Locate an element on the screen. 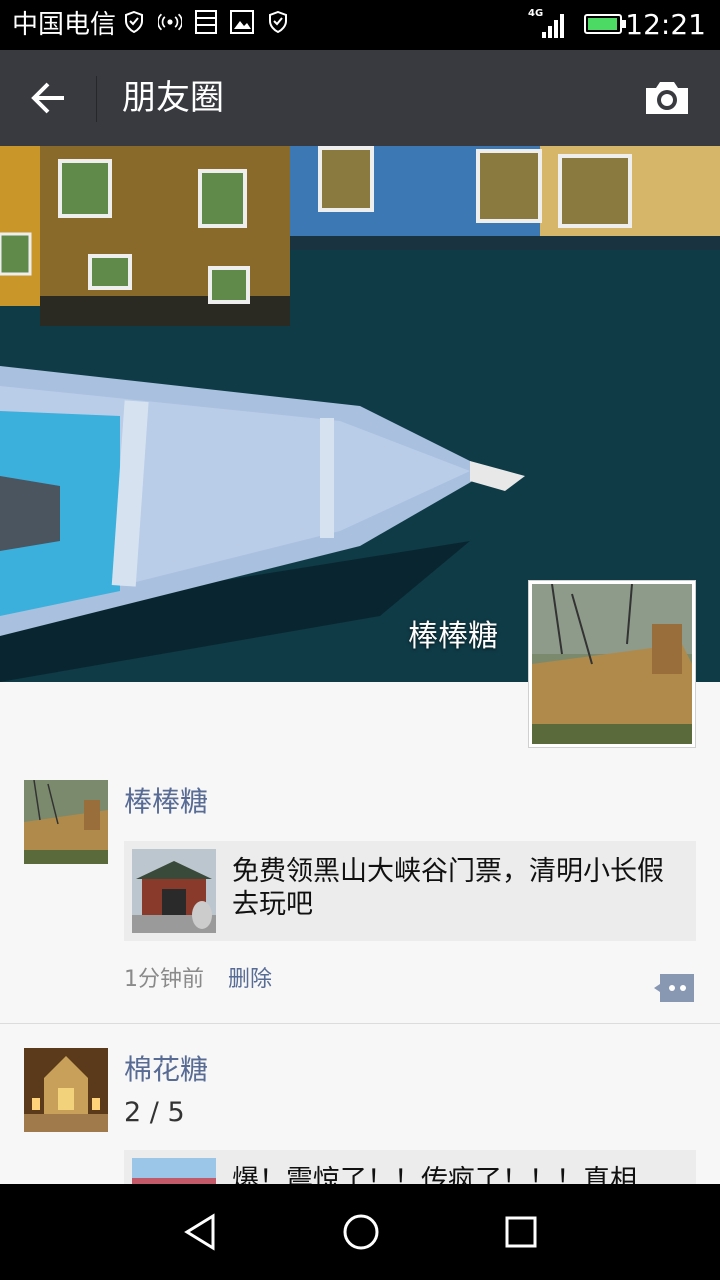  status-icons is located at coordinates (206, 22).